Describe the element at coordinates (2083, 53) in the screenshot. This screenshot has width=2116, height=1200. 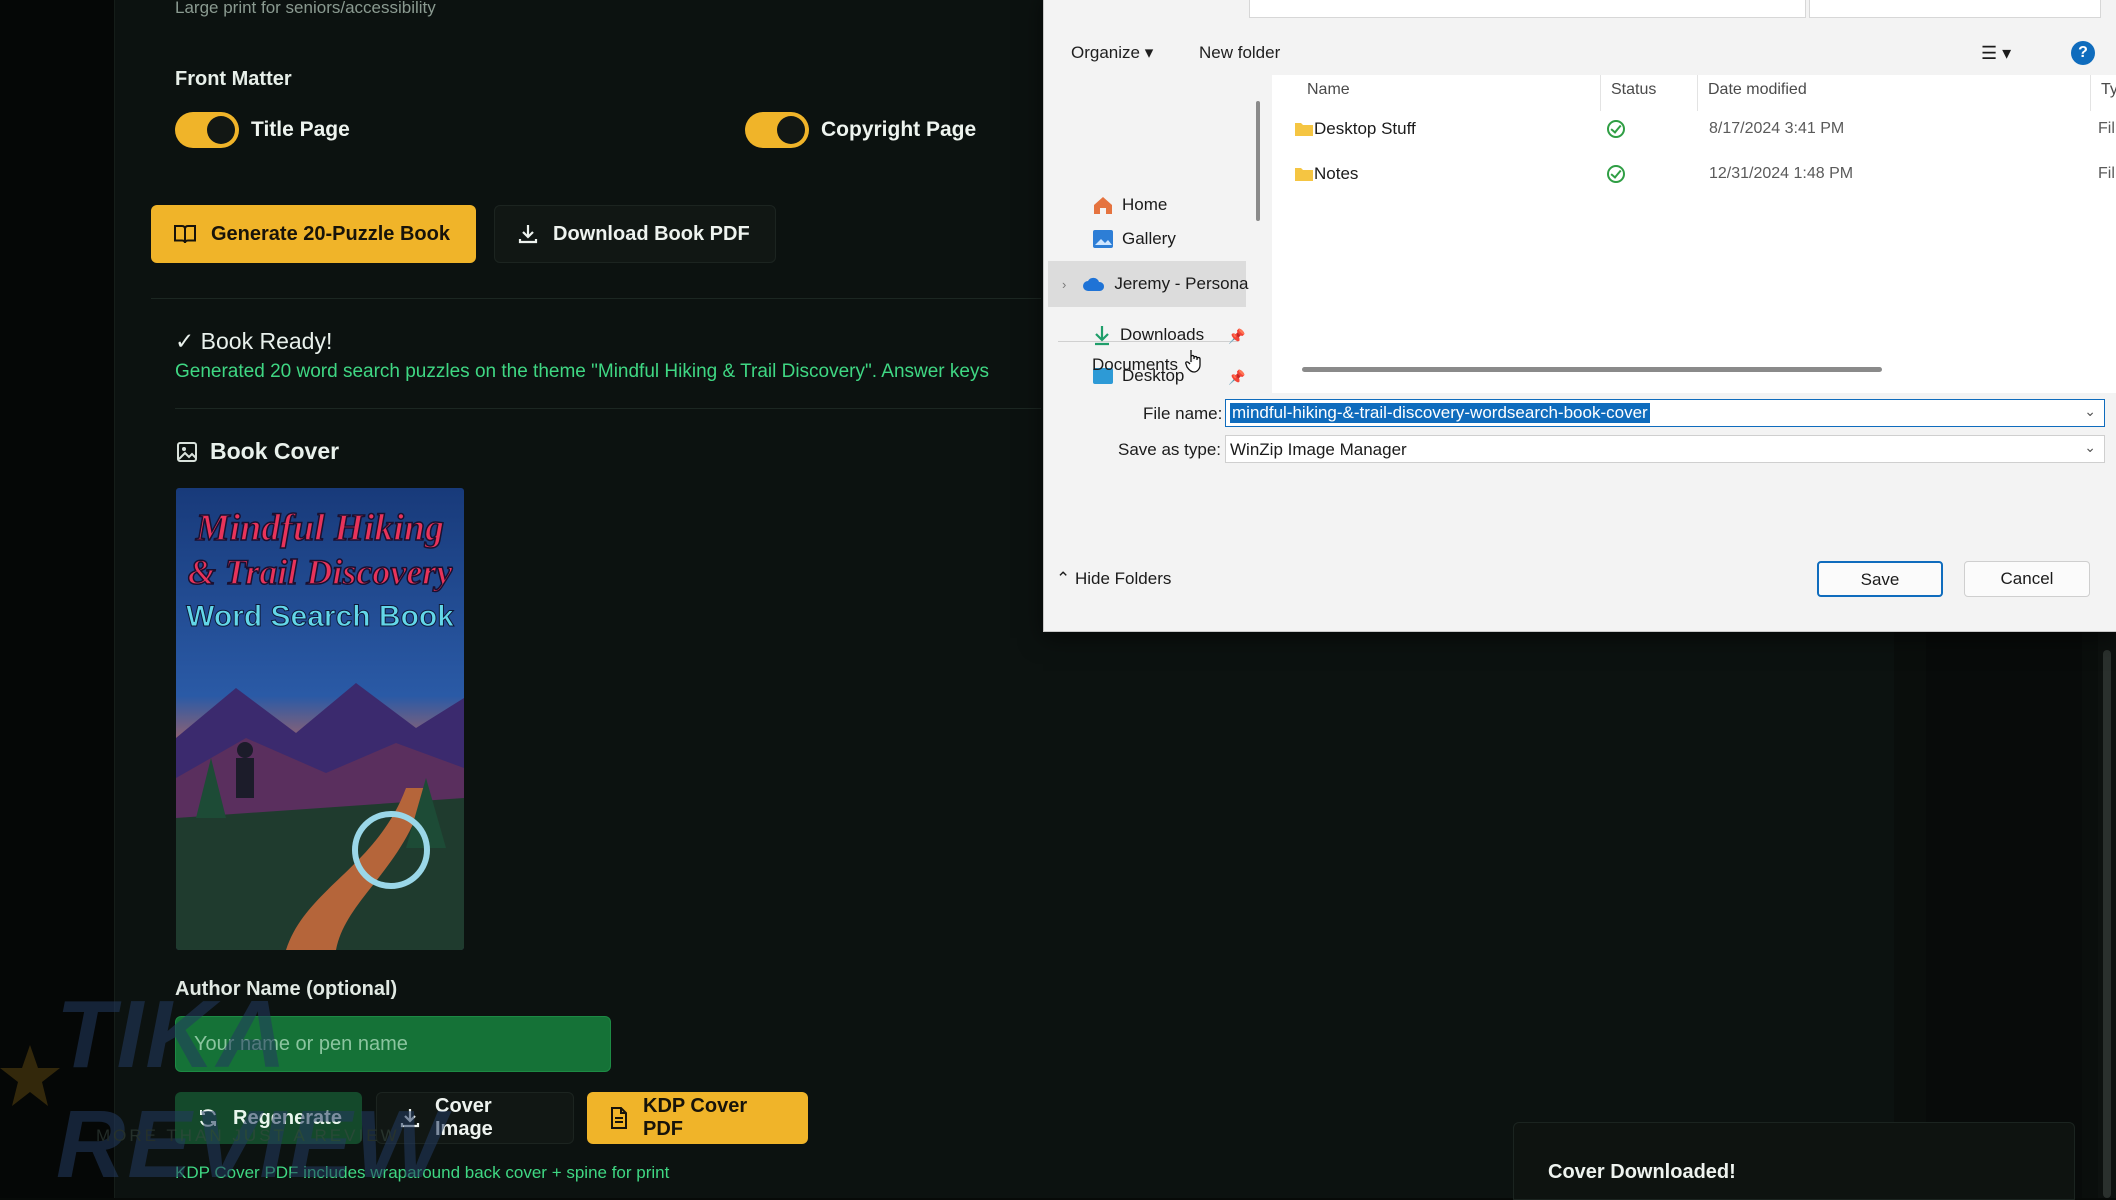
I see `help-icon: ?` at that location.